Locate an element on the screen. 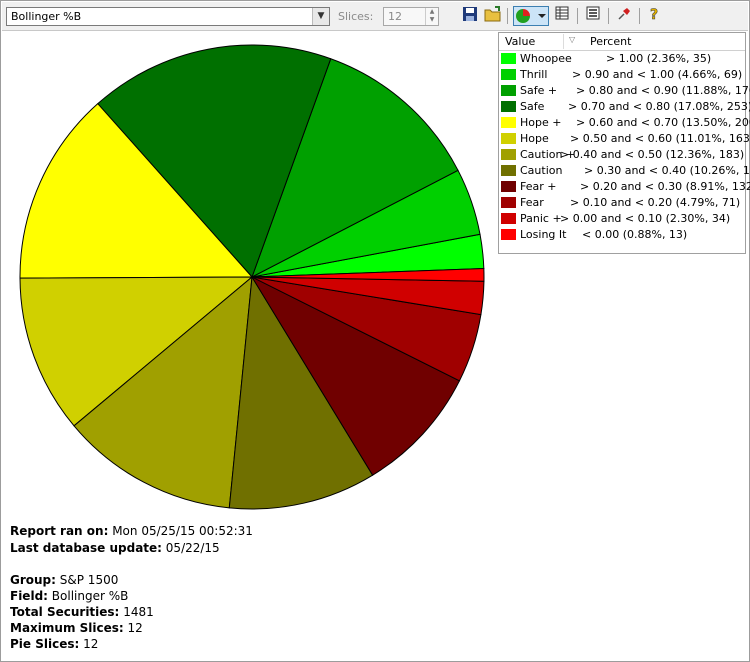  legend-range: > 0.80 and < 0.90 (11.88%, 176) is located at coordinates (663, 90).